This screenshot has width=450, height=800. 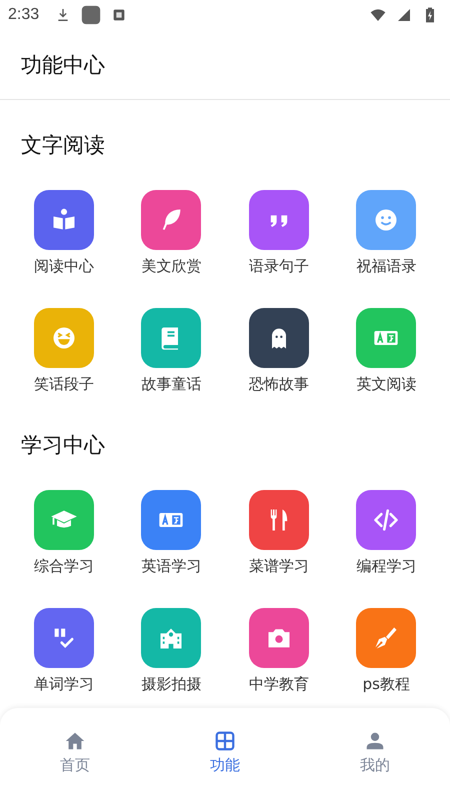 What do you see at coordinates (386, 233) in the screenshot?
I see `feature-item: 祝福语录` at bounding box center [386, 233].